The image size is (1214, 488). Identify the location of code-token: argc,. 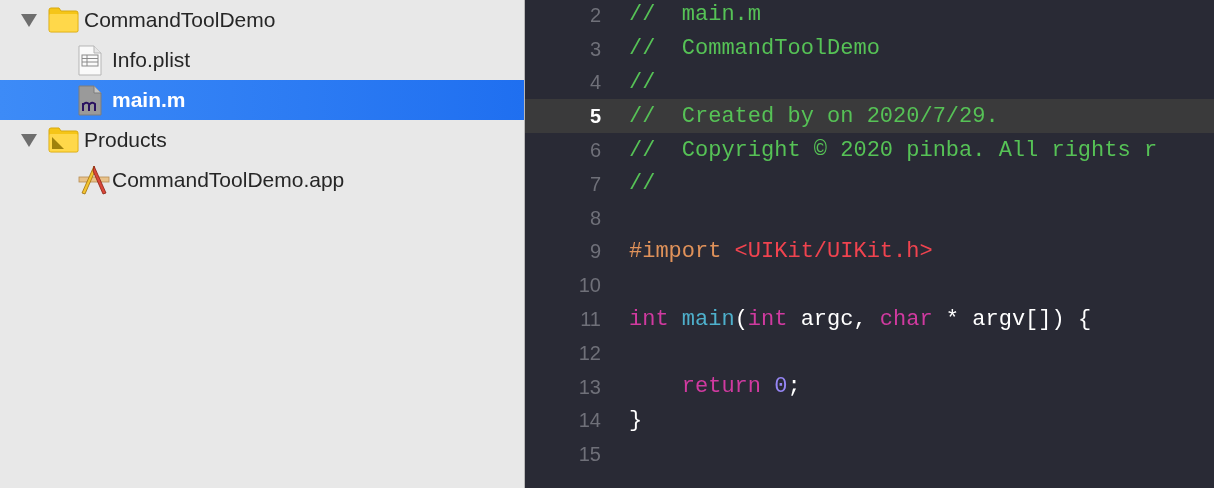
(833, 319).